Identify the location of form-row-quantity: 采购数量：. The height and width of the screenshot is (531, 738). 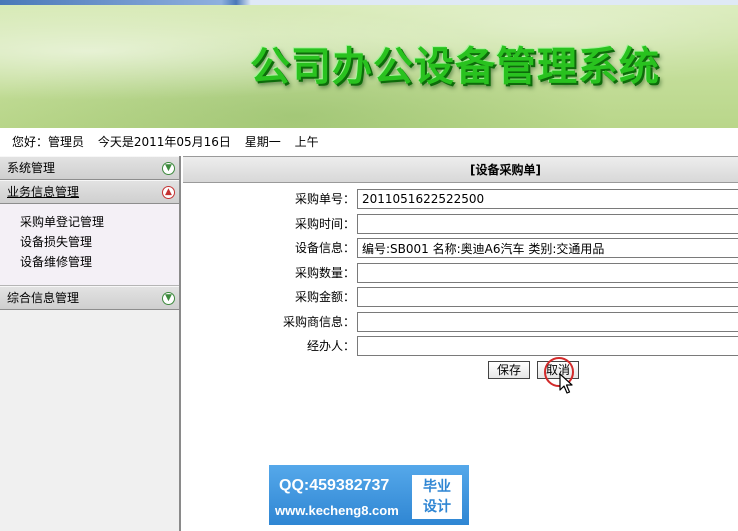
(460, 273).